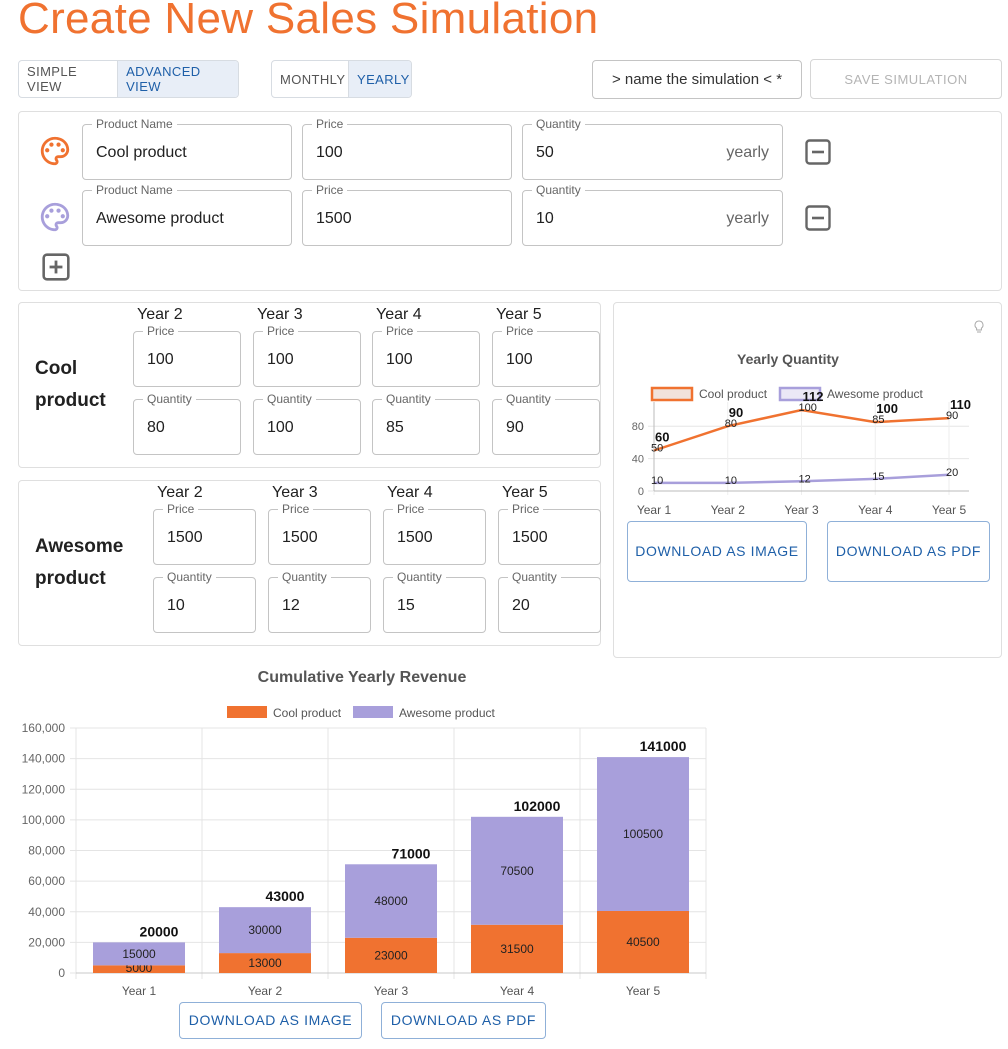 The image size is (1008, 1049). Describe the element at coordinates (537, 806) in the screenshot. I see `total-label: 102000` at that location.